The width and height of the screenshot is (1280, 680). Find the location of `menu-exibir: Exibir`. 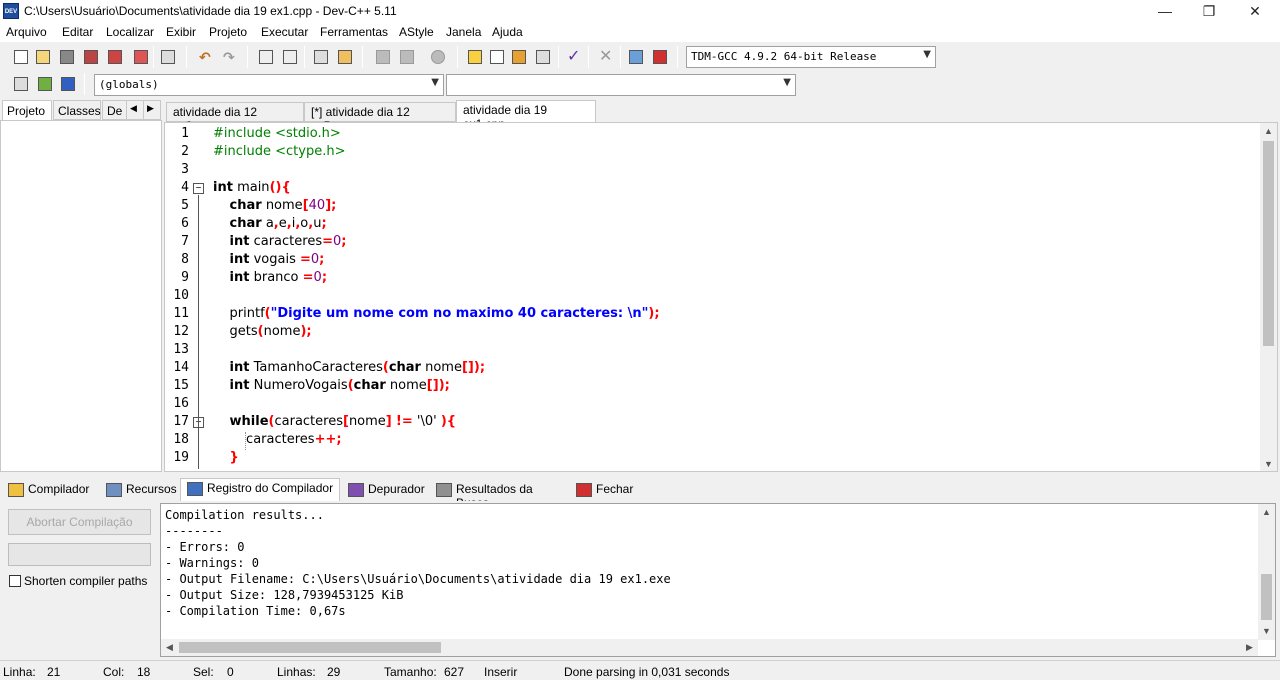

menu-exibir: Exibir is located at coordinates (181, 32).